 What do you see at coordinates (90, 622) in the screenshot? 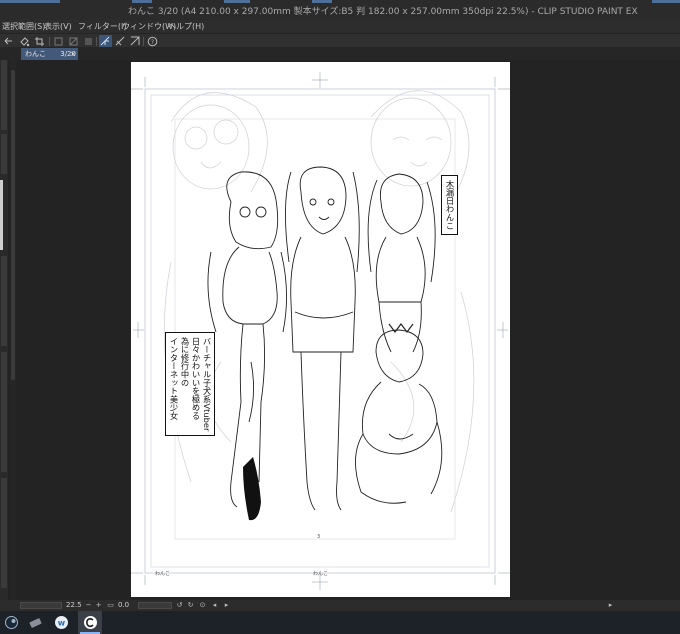
I see `clip-studio-icon` at bounding box center [90, 622].